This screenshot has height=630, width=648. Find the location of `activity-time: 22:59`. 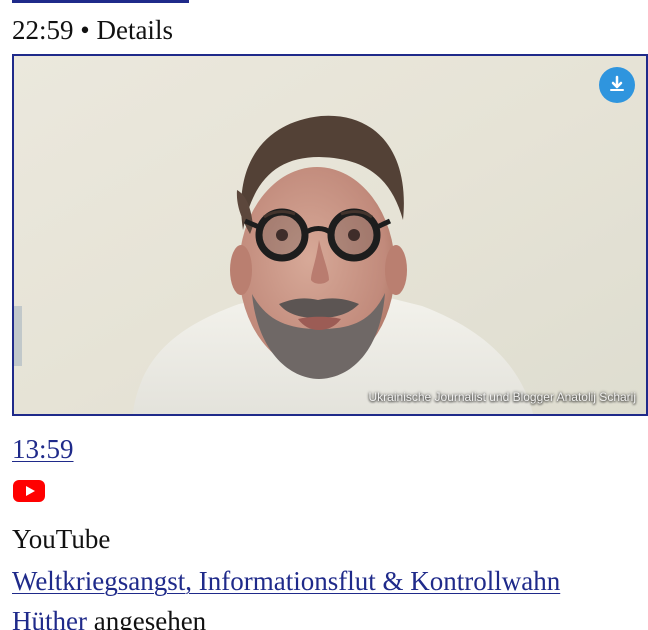

activity-time: 22:59 is located at coordinates (43, 30).